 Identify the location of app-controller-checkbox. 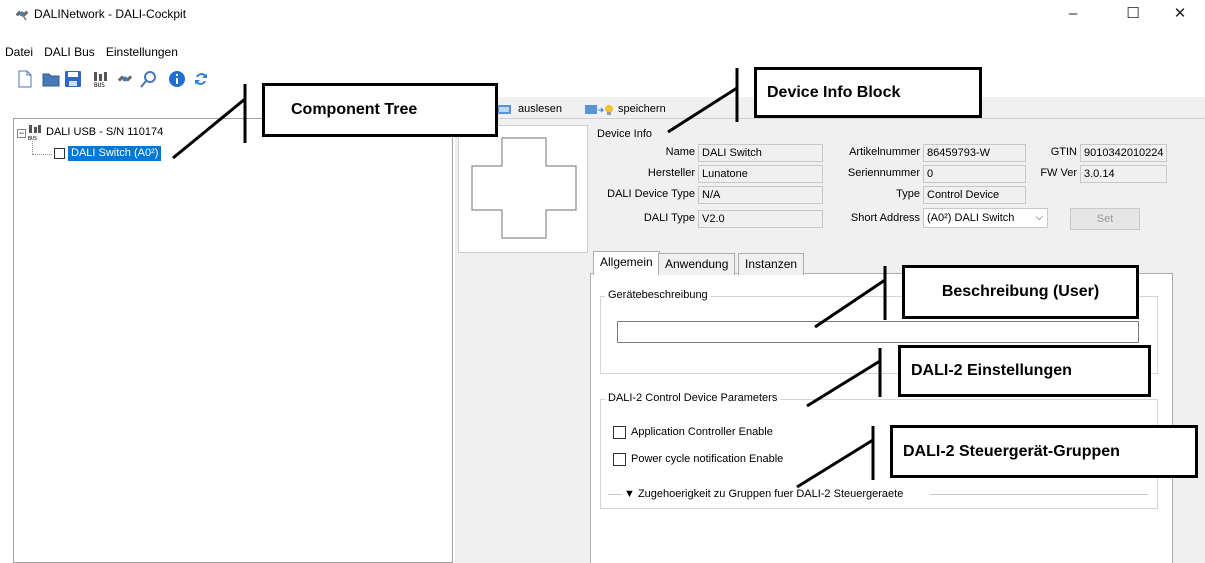
(619, 432).